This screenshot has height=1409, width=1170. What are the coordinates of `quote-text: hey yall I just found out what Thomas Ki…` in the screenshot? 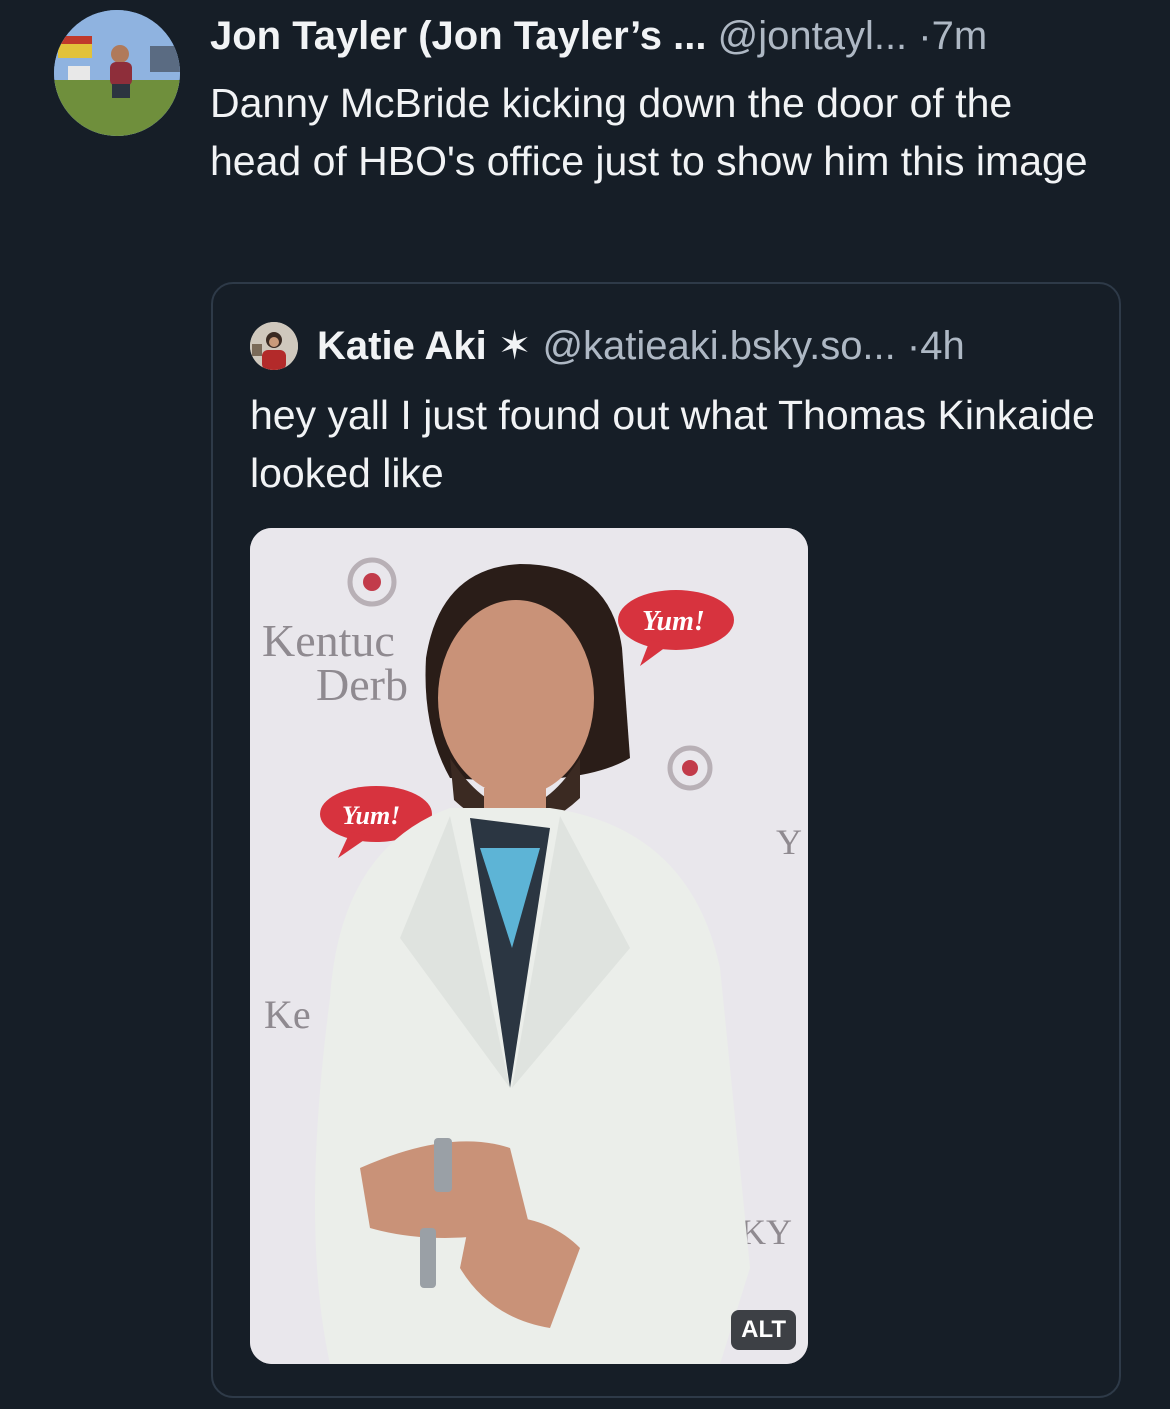 It's located at (672, 444).